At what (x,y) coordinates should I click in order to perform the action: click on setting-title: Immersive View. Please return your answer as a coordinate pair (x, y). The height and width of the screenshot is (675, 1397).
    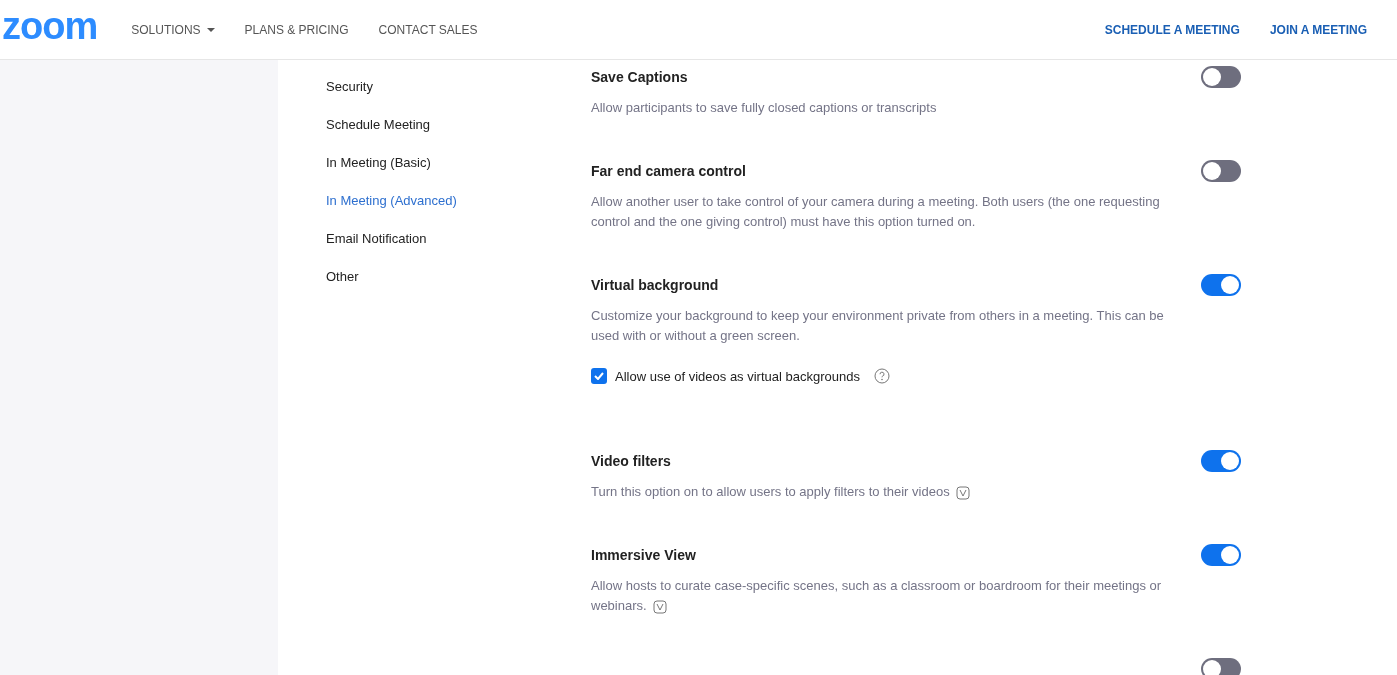
    Looking at the image, I should click on (643, 555).